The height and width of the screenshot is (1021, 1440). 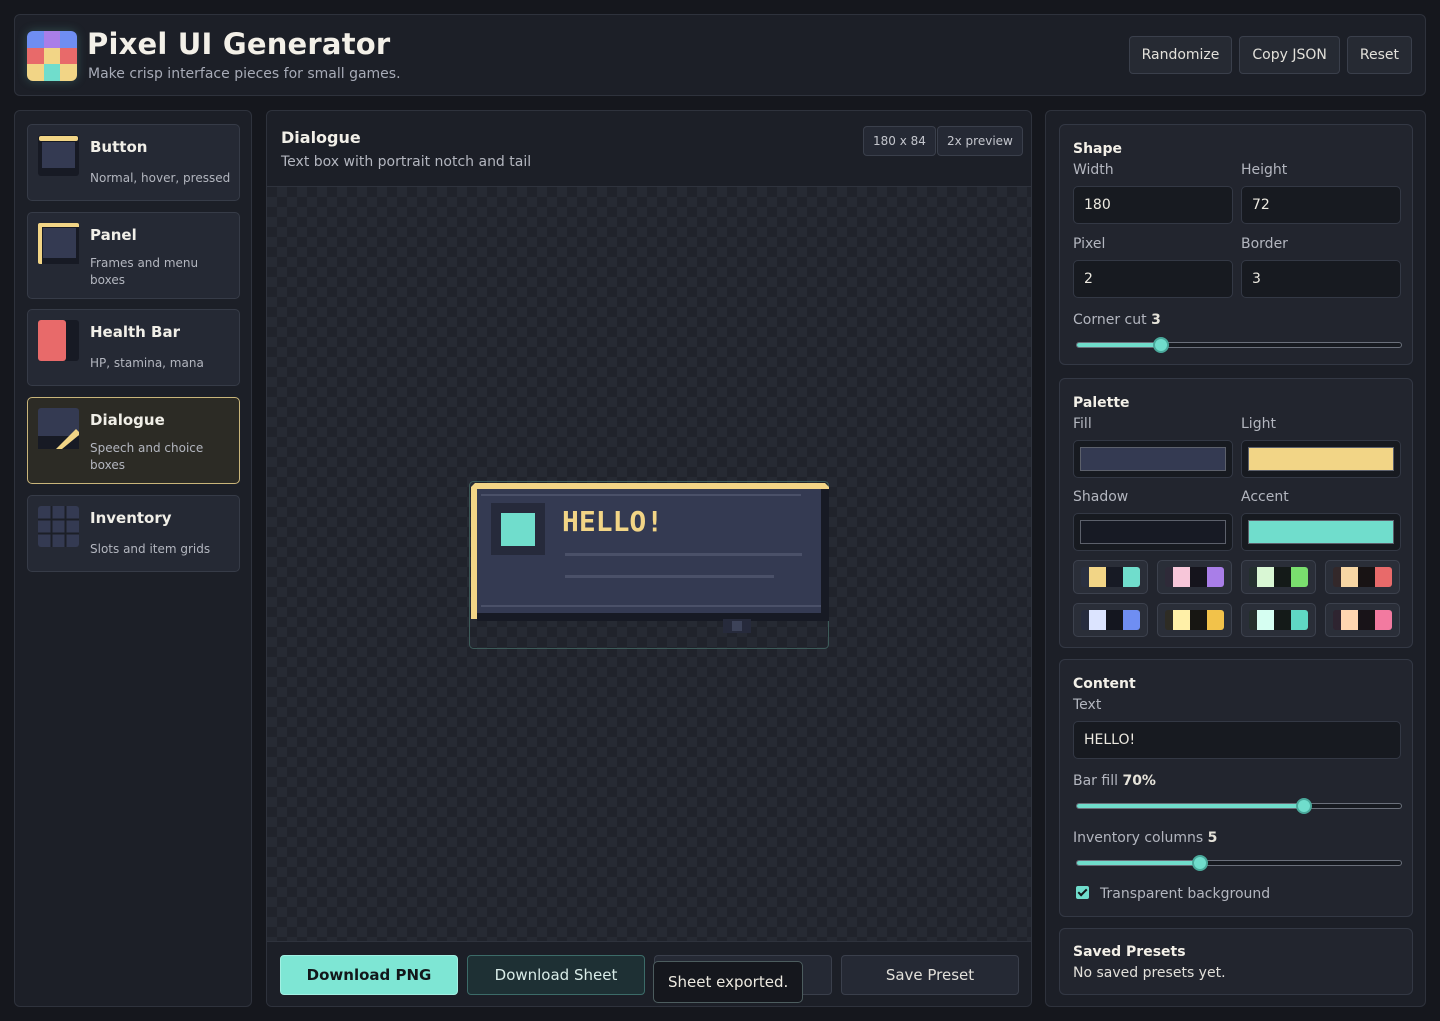 I want to click on component-desc: Speech and choice boxes, so click(x=147, y=456).